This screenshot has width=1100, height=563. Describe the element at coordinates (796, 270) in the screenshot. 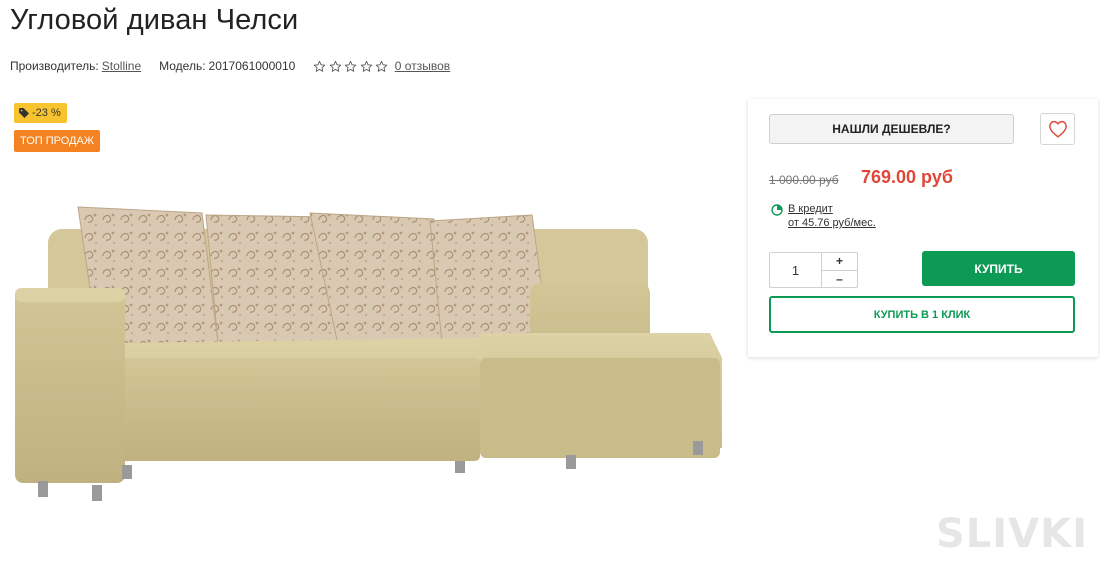

I see `quantity-input: 1` at that location.